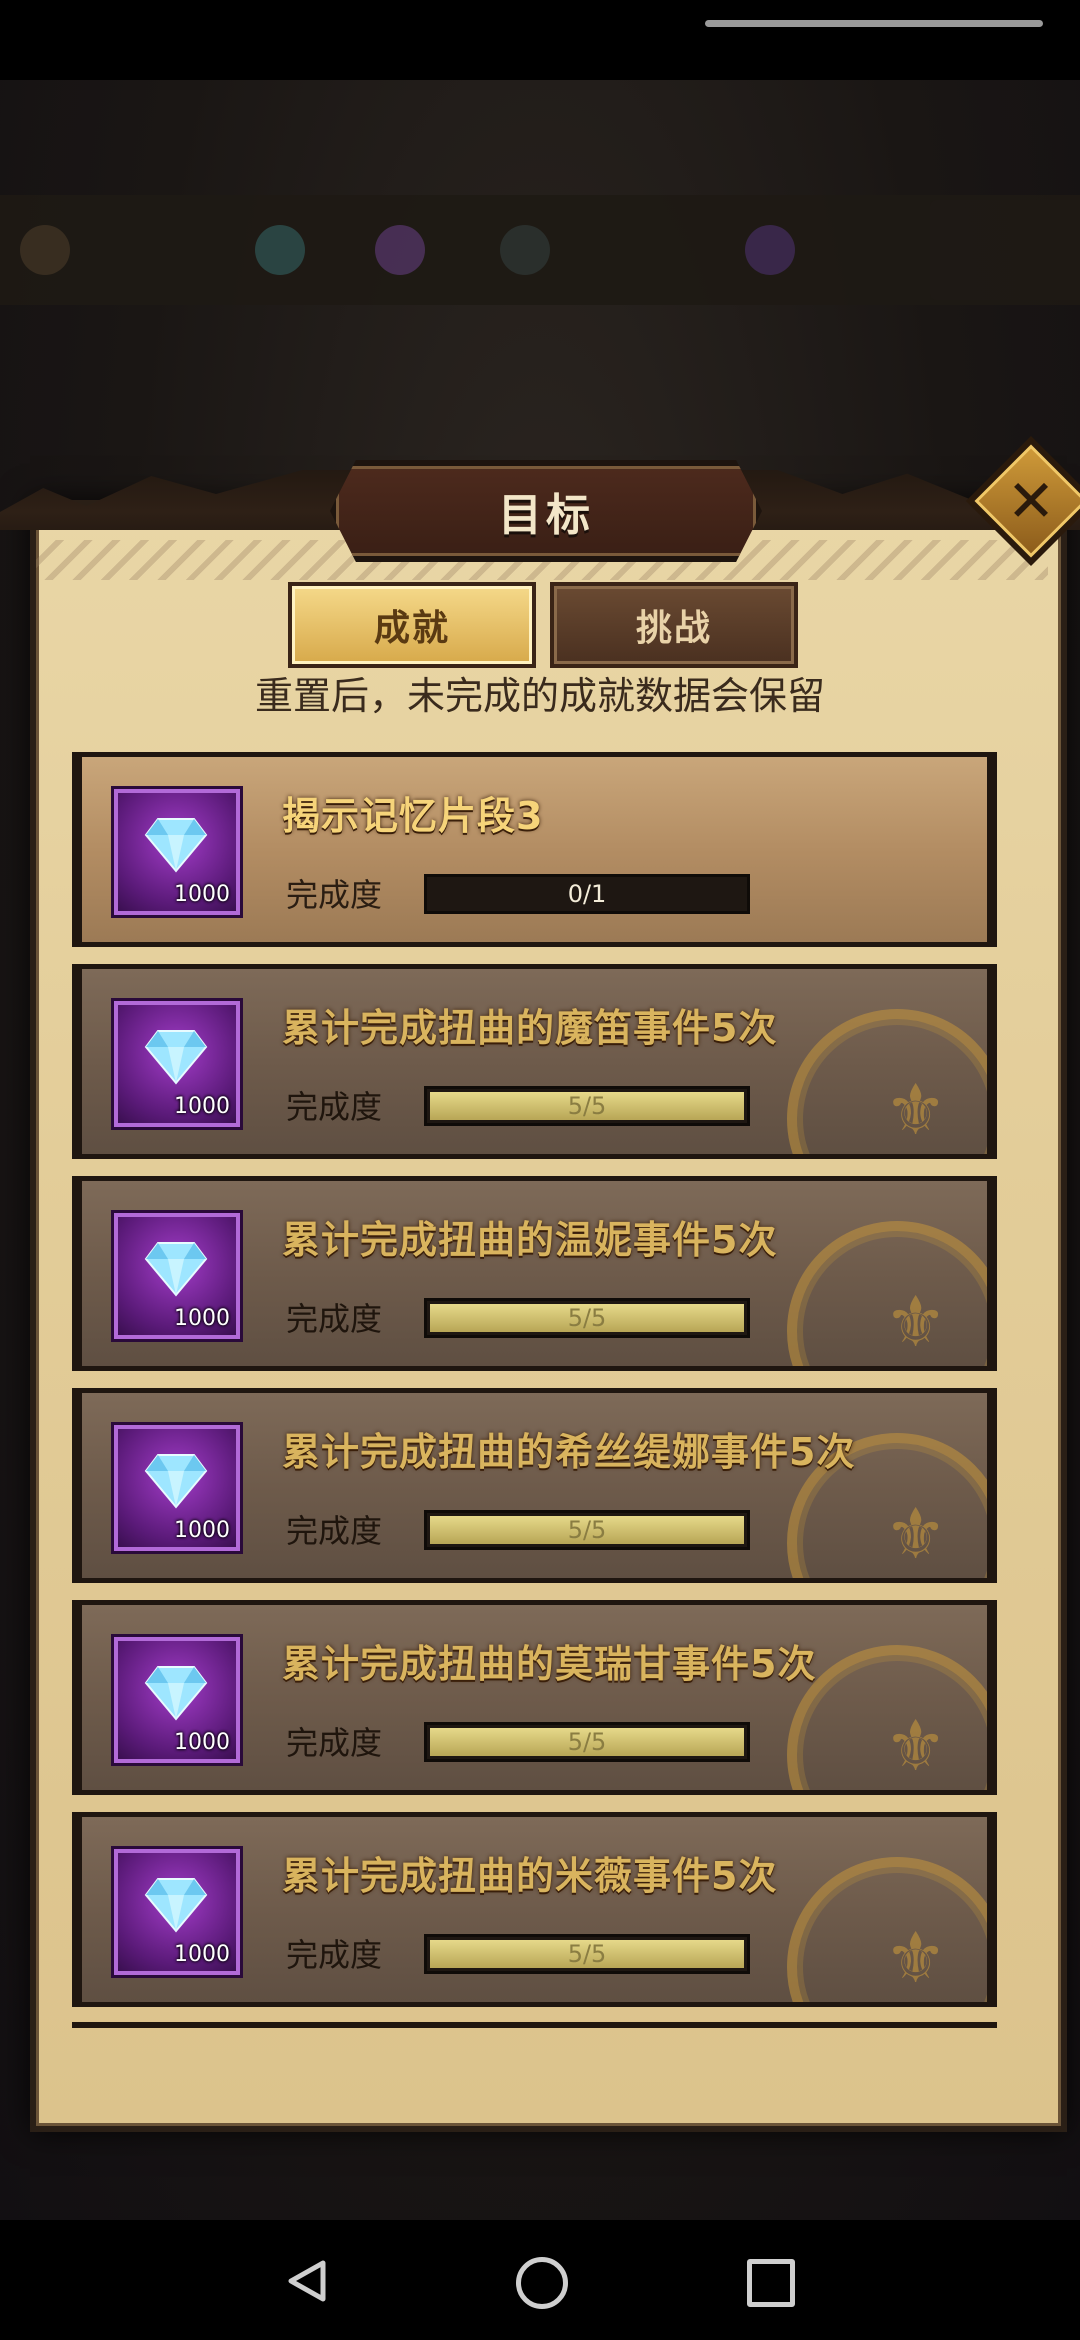 The height and width of the screenshot is (2340, 1080). What do you see at coordinates (534, 1697) in the screenshot?
I see `achievement-card: ⚜ 1000 累计完成扭曲的莫瑞甘事件5次 完成度 5/5` at bounding box center [534, 1697].